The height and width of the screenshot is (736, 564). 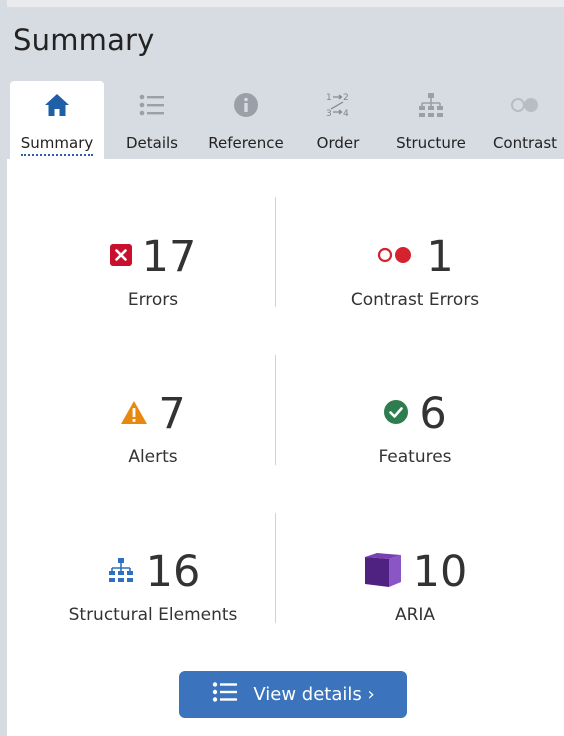 I want to click on stat-errors: 17 Errors, so click(x=153, y=270).